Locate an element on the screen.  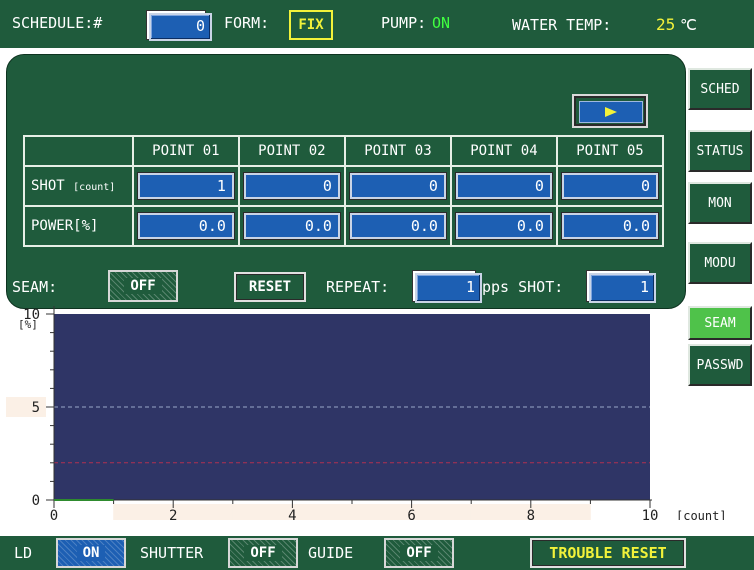
shot-row-label: SHOT is located at coordinates (48, 186).